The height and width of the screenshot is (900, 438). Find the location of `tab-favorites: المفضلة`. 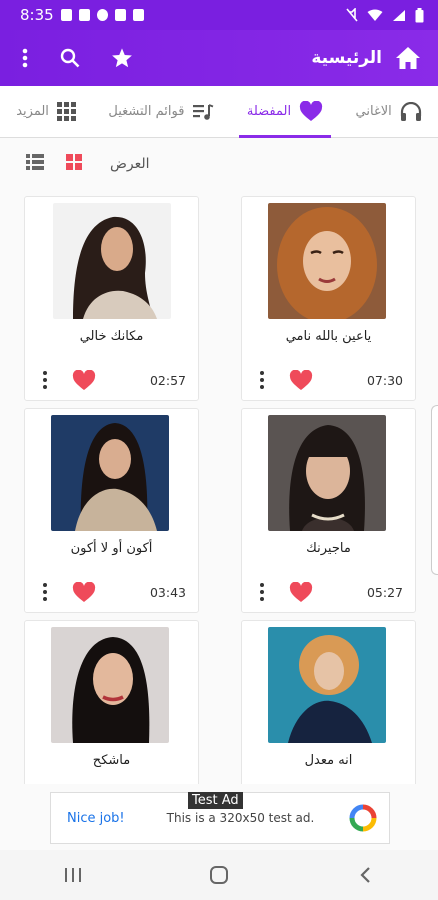

tab-favorites: المفضلة is located at coordinates (285, 112).